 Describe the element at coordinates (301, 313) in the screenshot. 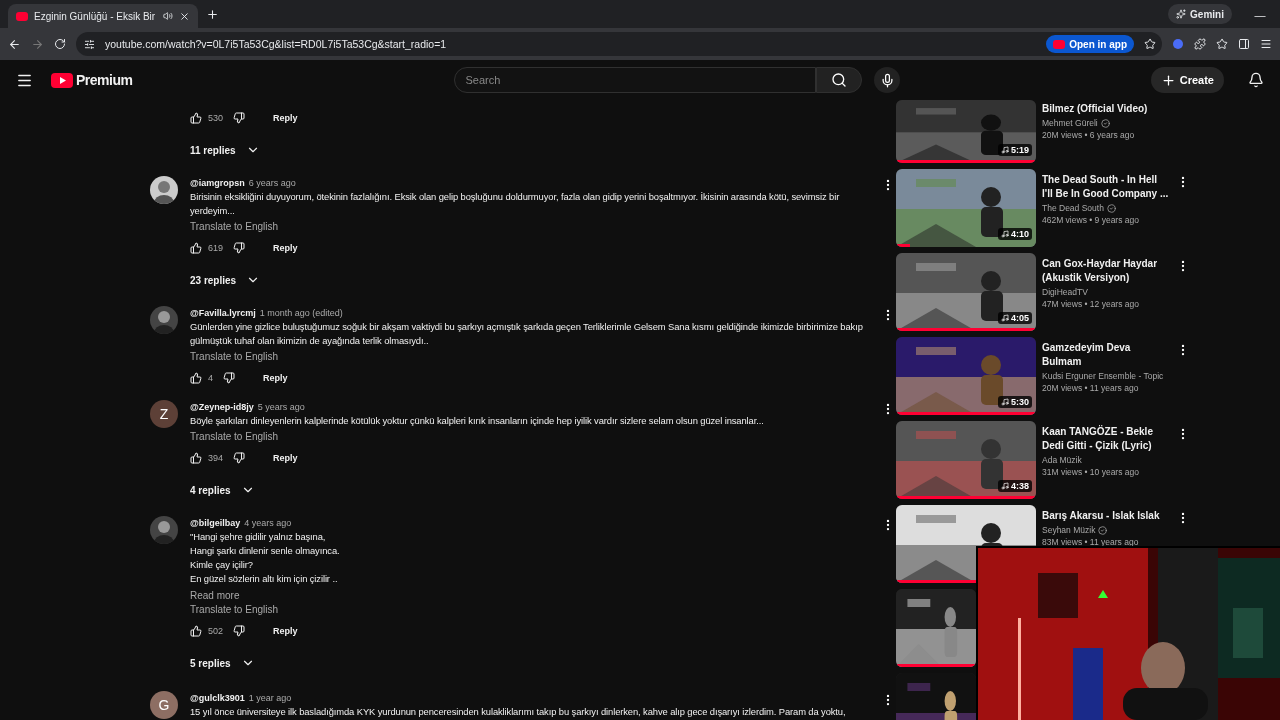

I see `comment-time: 1 month ago (edited)` at that location.